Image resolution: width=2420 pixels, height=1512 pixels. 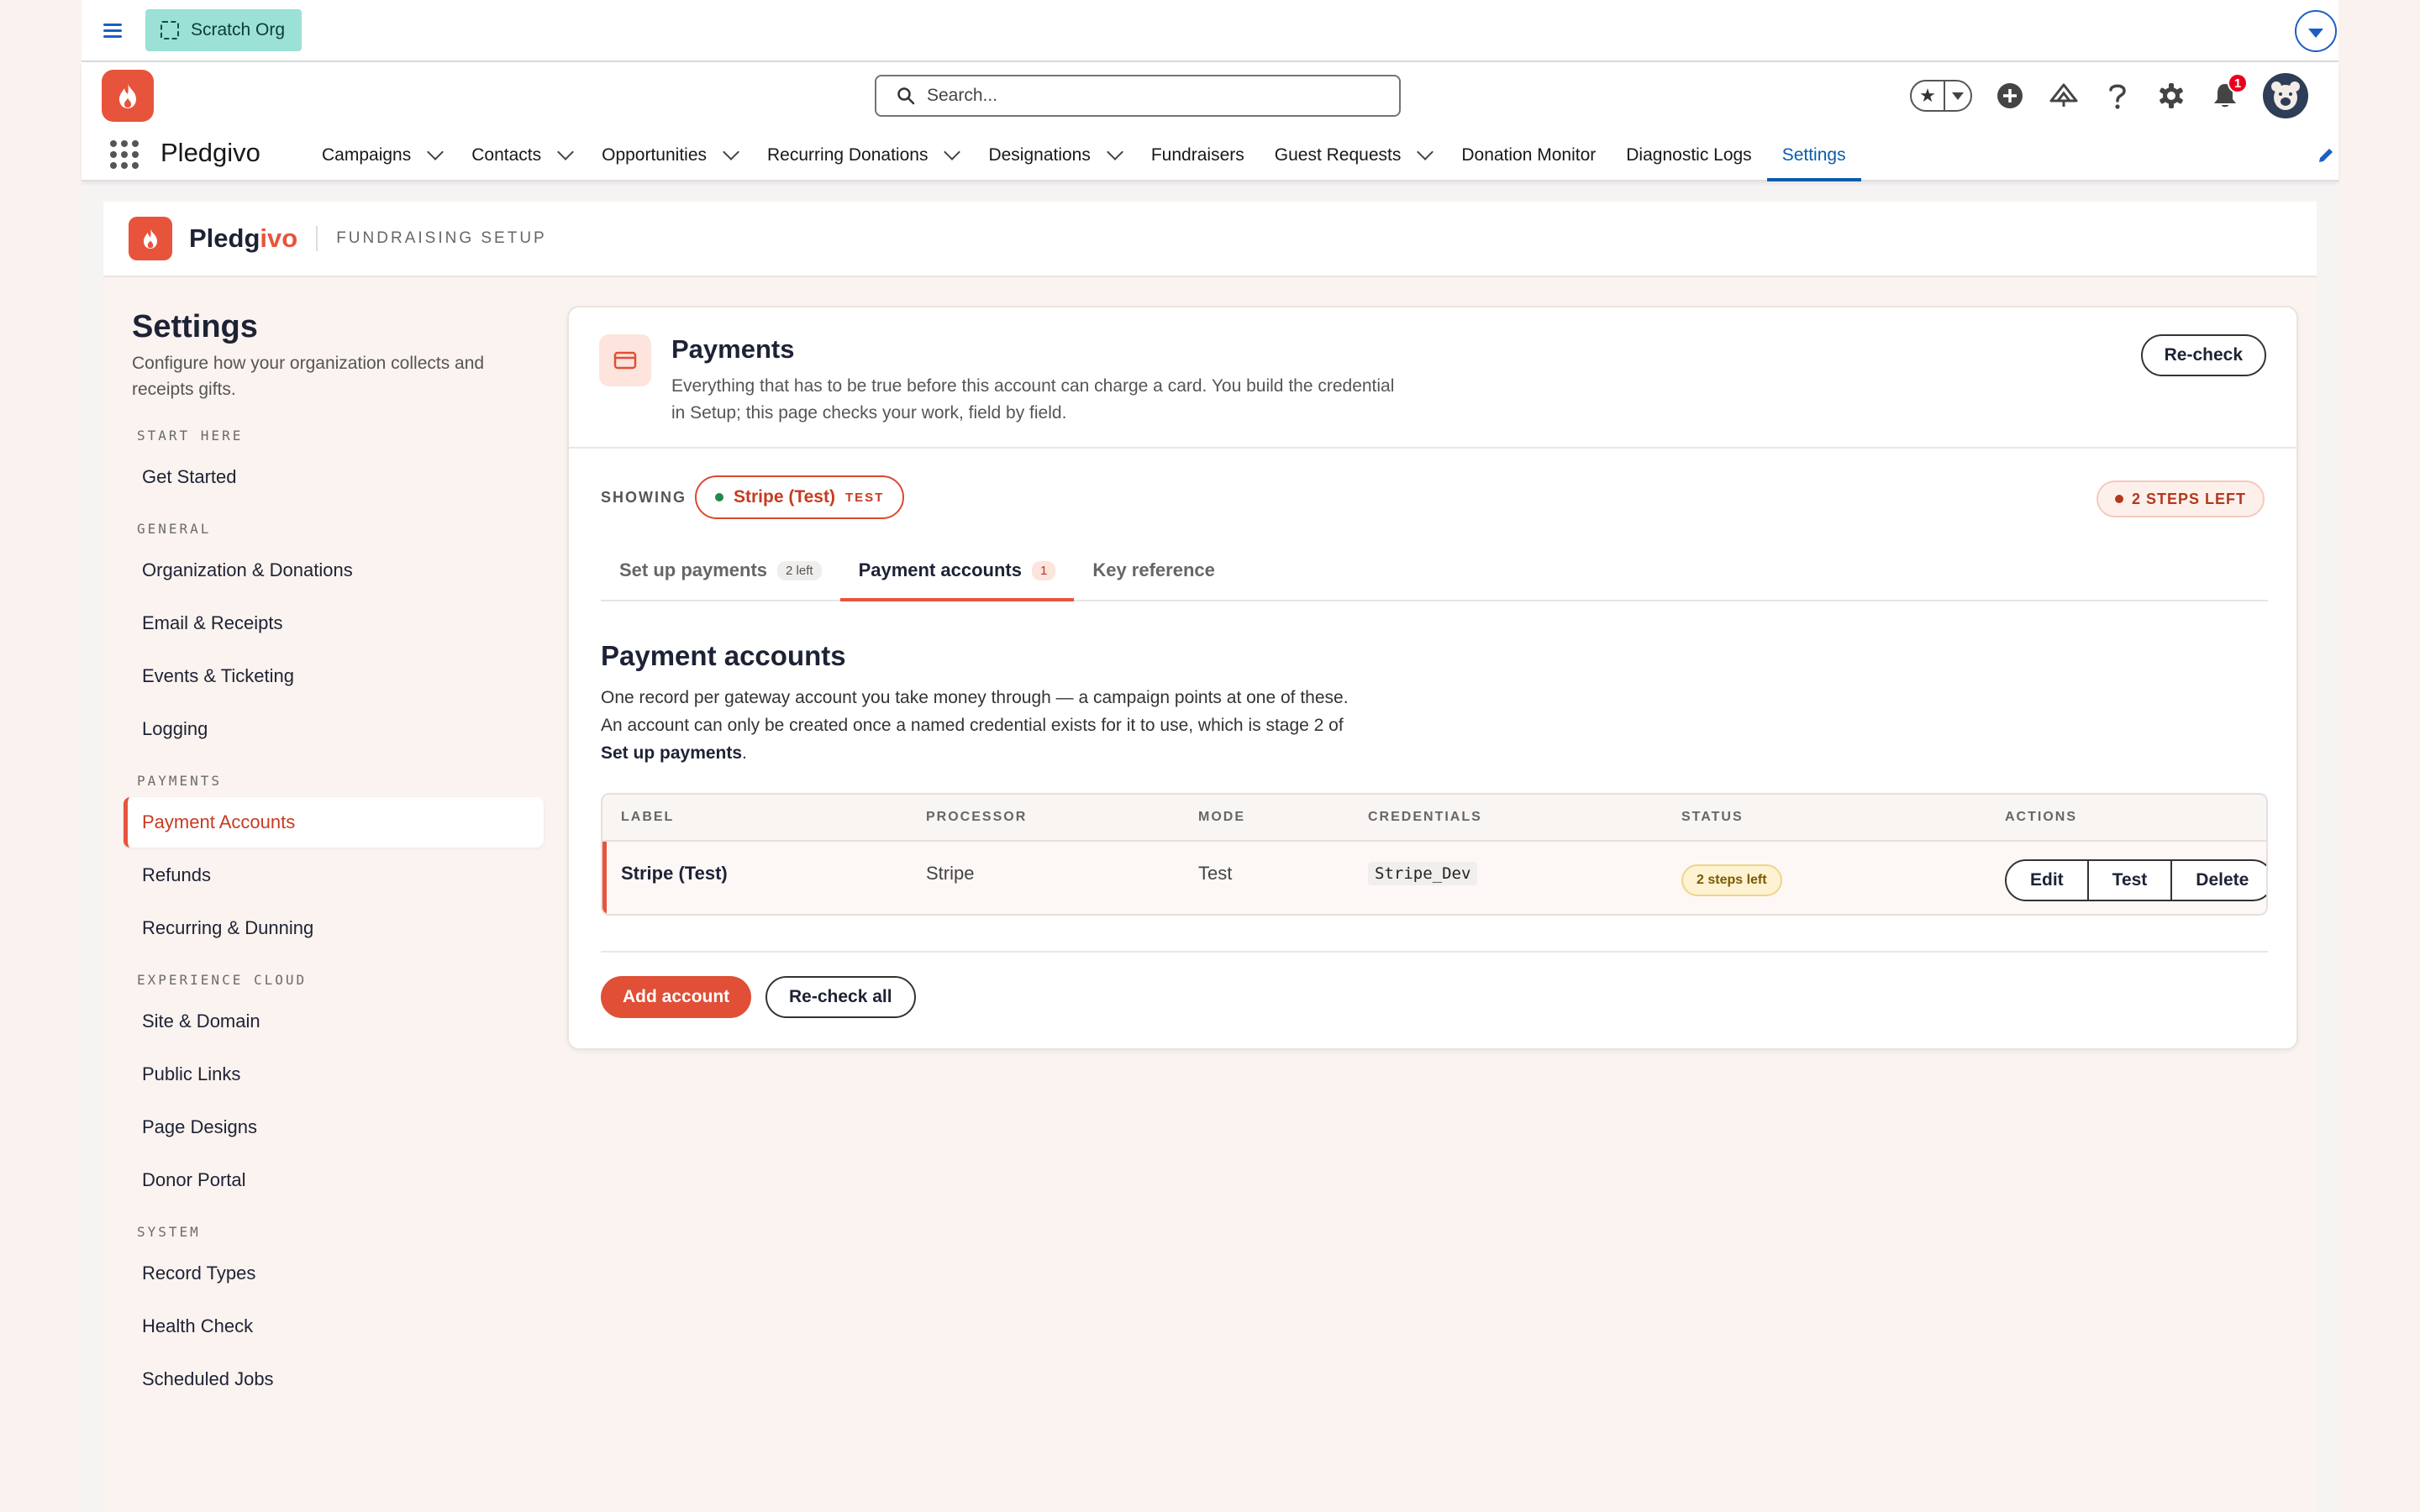 I want to click on help-icon, so click(x=2117, y=96).